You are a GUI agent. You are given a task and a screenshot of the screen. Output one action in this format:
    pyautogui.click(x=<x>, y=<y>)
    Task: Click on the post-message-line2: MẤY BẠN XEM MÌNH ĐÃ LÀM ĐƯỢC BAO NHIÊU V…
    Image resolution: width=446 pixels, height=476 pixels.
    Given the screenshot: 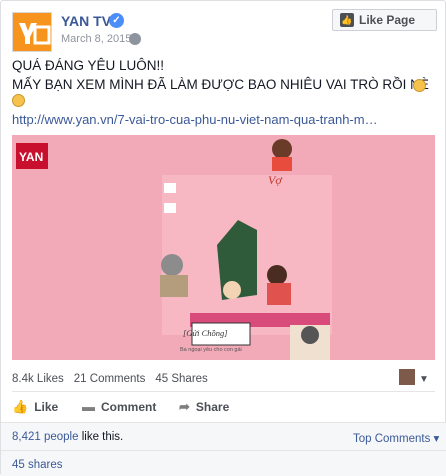 What is the action you would take?
    pyautogui.click(x=220, y=84)
    